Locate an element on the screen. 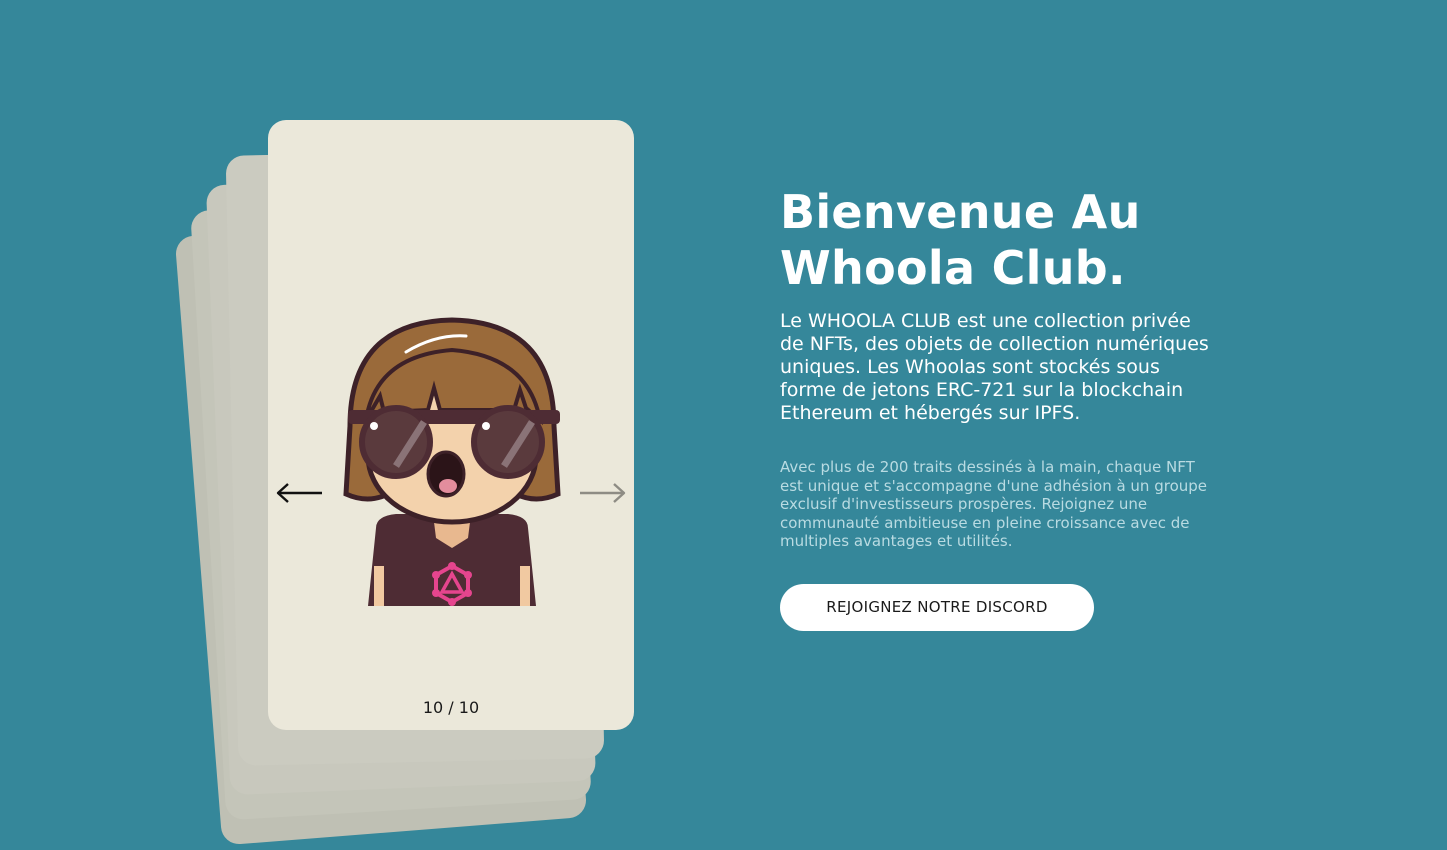 The width and height of the screenshot is (1447, 850). next-button is located at coordinates (603, 493).